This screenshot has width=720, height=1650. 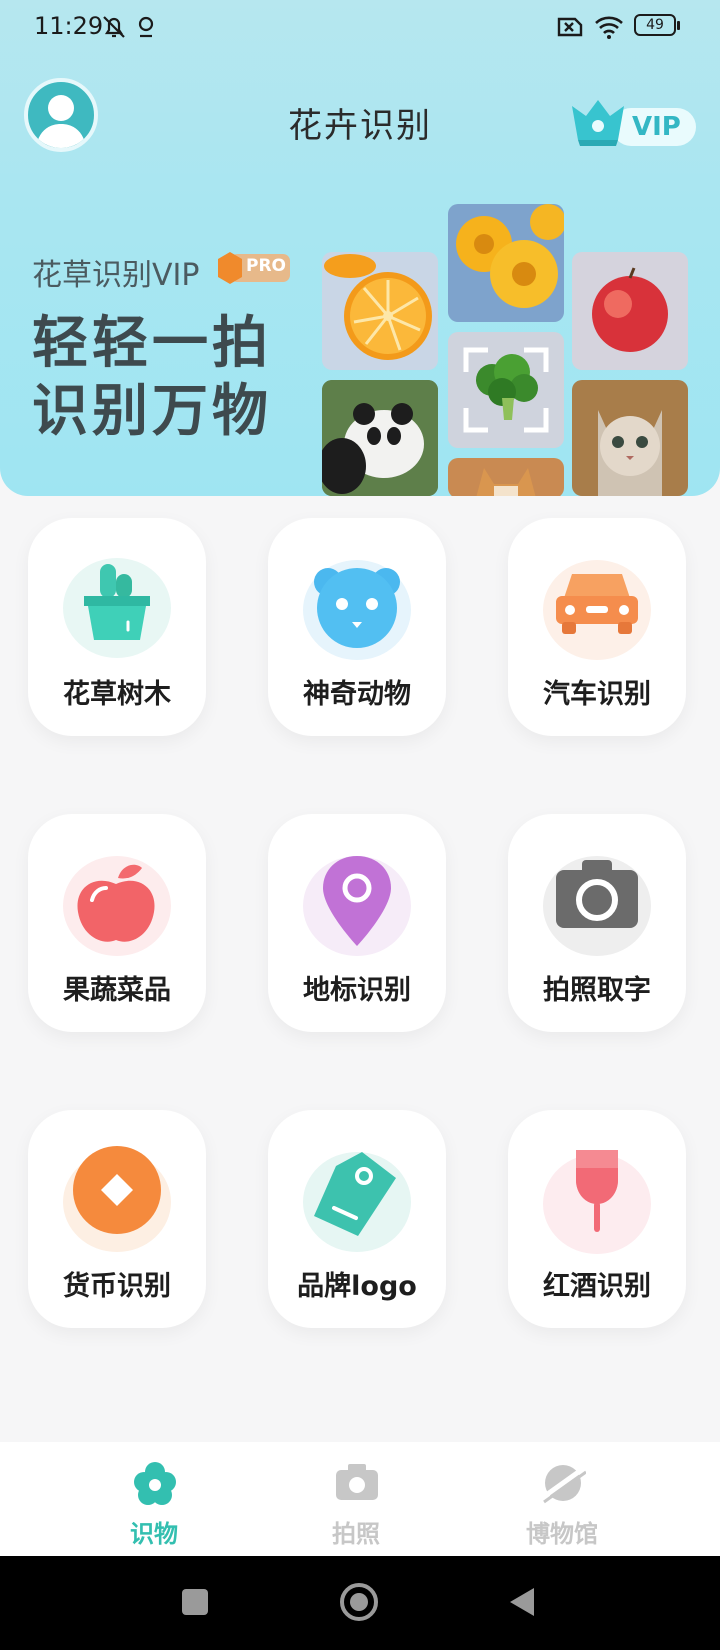 I want to click on category-card-plants: 花草树木, so click(x=117, y=627).